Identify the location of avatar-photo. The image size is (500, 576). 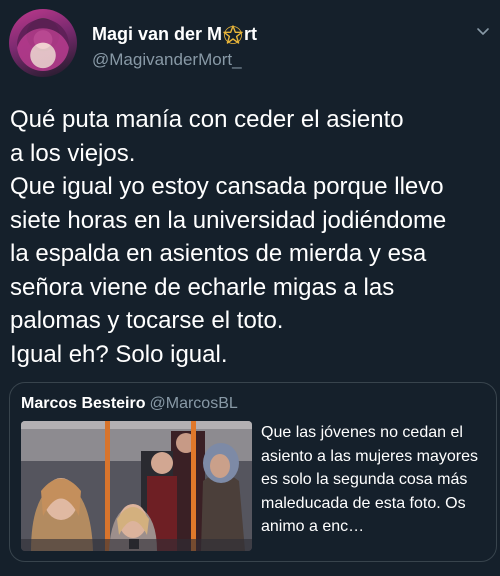
(43, 45).